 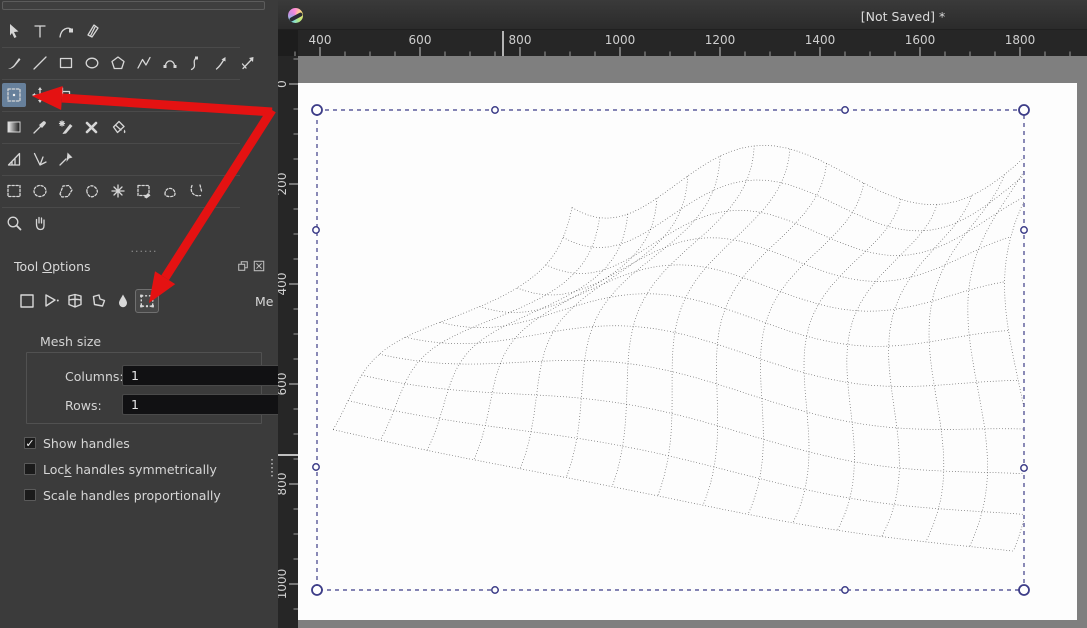 I want to click on mesh-icon, so click(x=147, y=301).